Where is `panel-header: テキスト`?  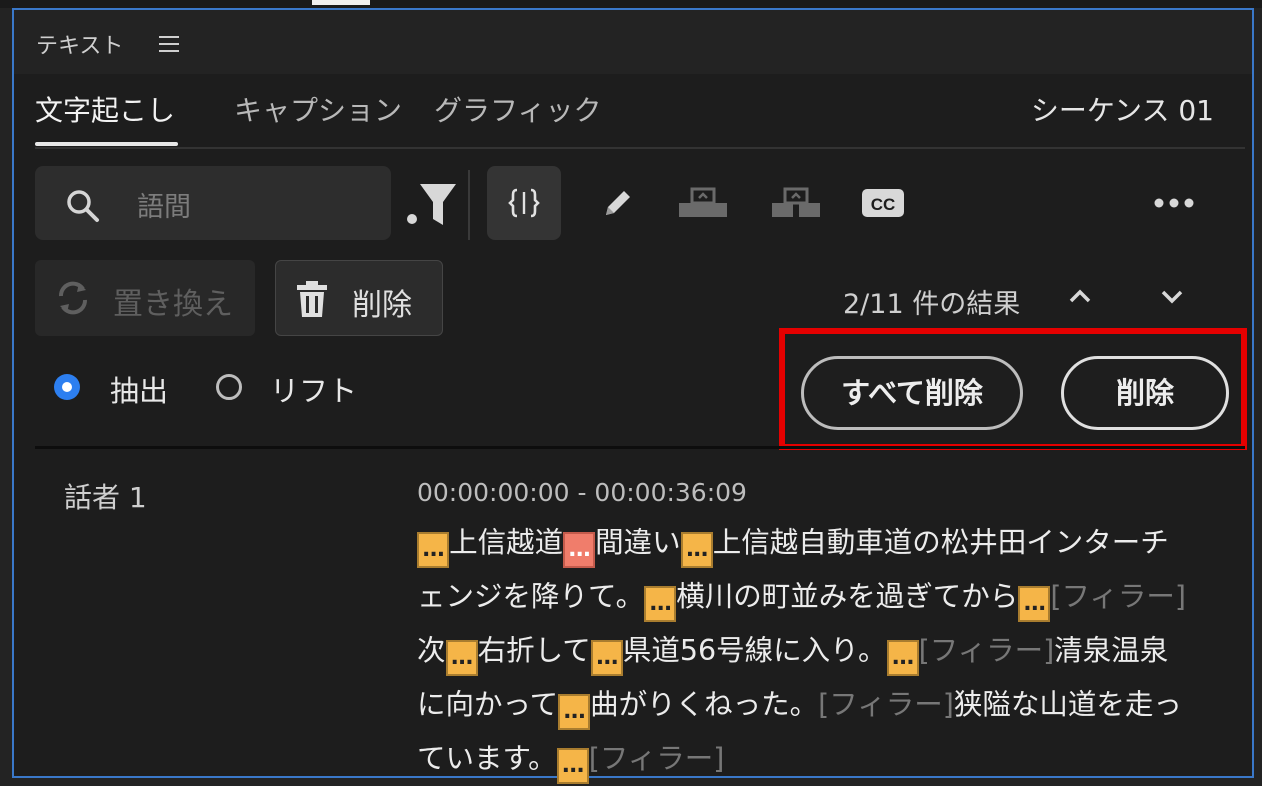 panel-header: テキスト is located at coordinates (633, 42).